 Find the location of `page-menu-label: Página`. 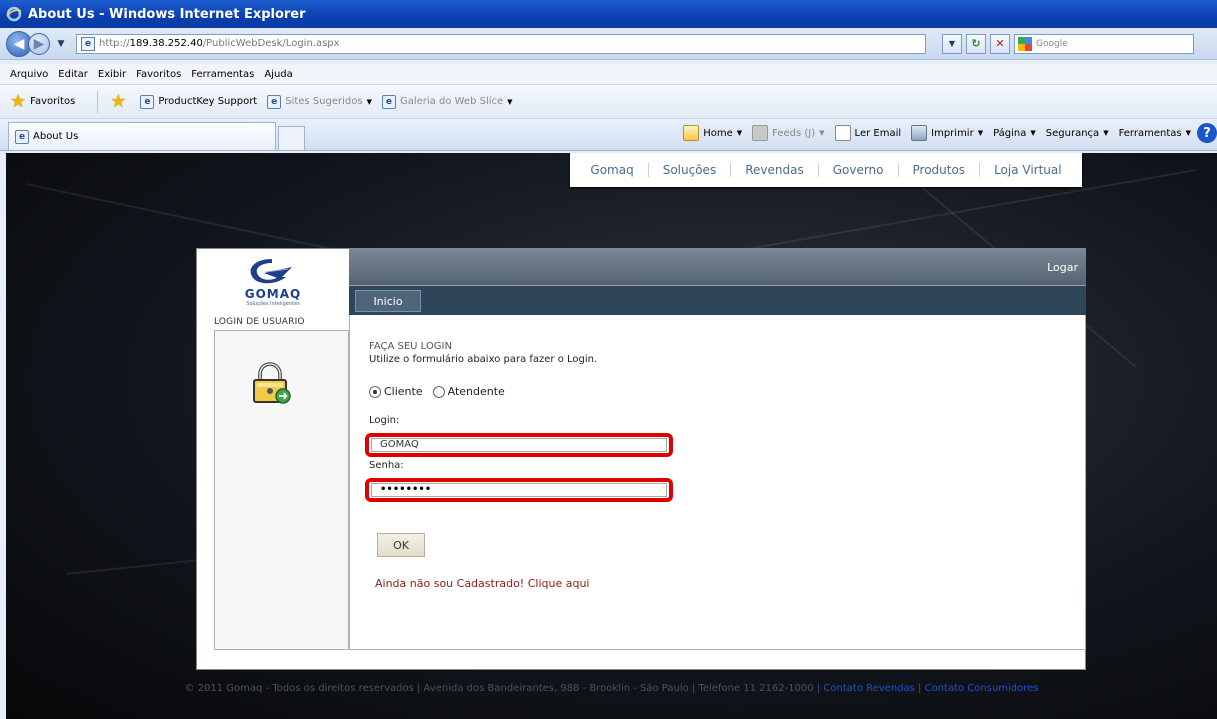

page-menu-label: Página is located at coordinates (1010, 133).